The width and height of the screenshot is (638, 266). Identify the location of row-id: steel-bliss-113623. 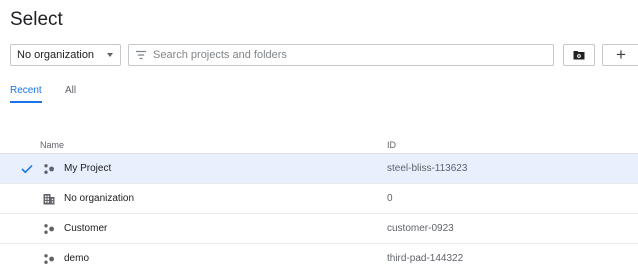
(427, 168).